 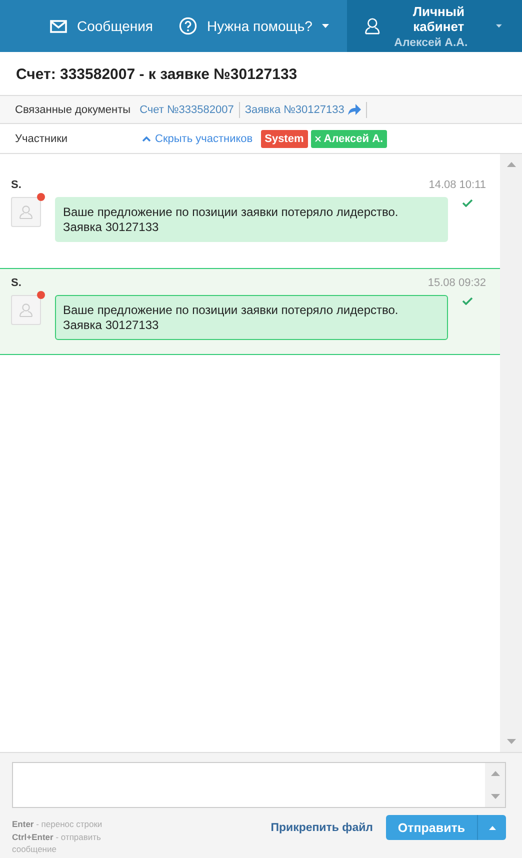 I want to click on participant-tag: System, so click(x=284, y=139).